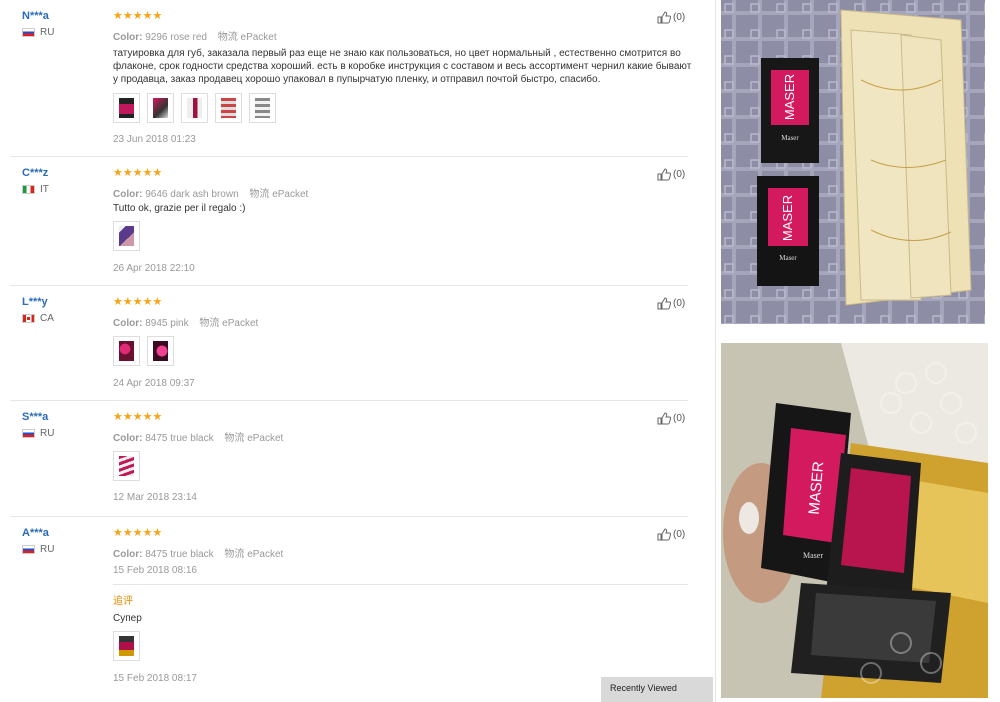 This screenshot has width=1000, height=702. Describe the element at coordinates (44, 189) in the screenshot. I see `country-code: IT` at that location.